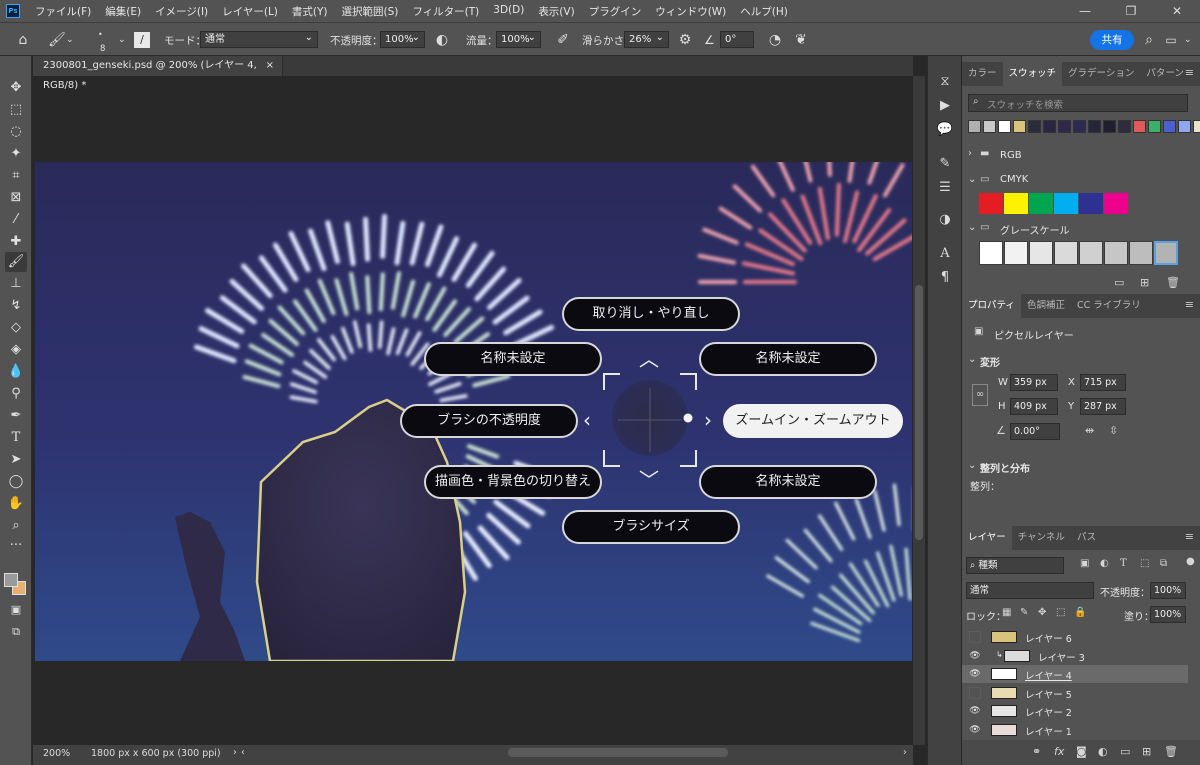 Image resolution: width=1200 pixels, height=765 pixels. Describe the element at coordinates (1131, 11) in the screenshot. I see `restore-button: ❐` at that location.